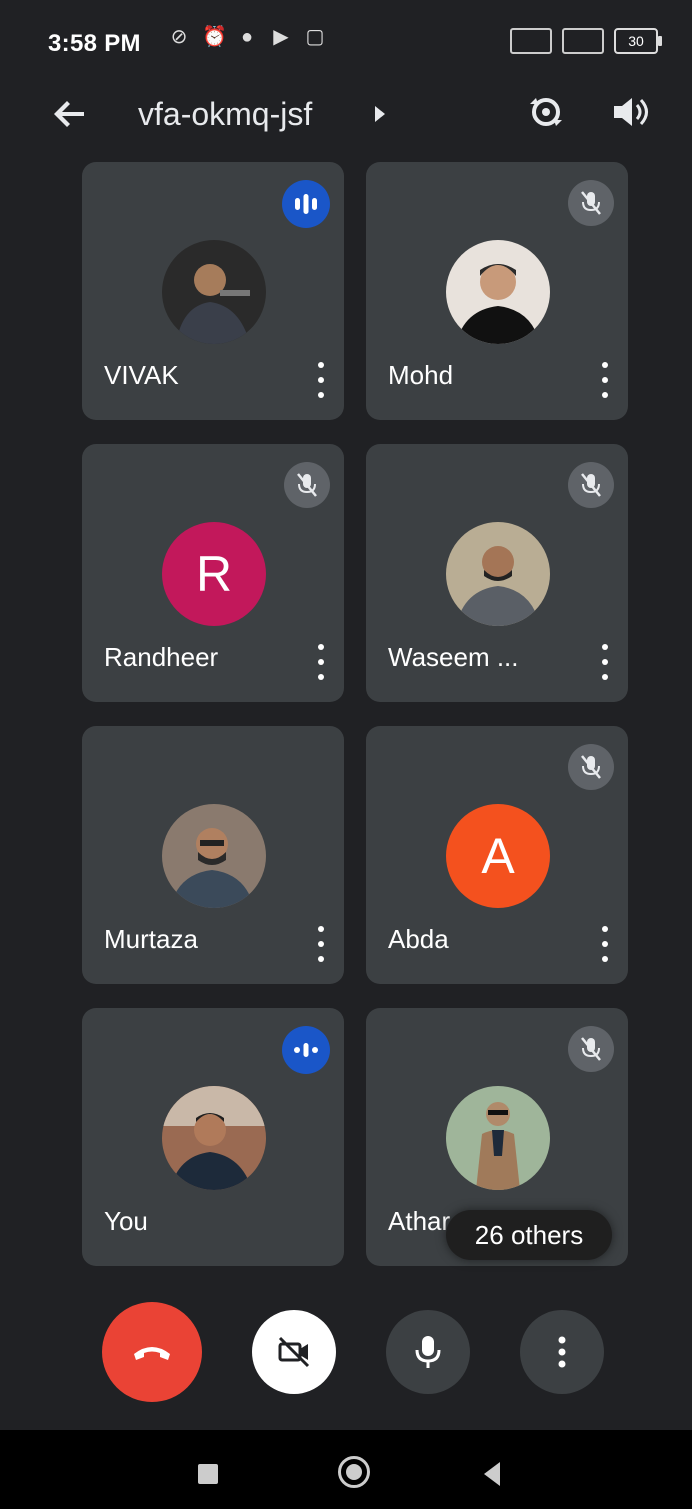  I want to click on call-controls, so click(346, 1357).